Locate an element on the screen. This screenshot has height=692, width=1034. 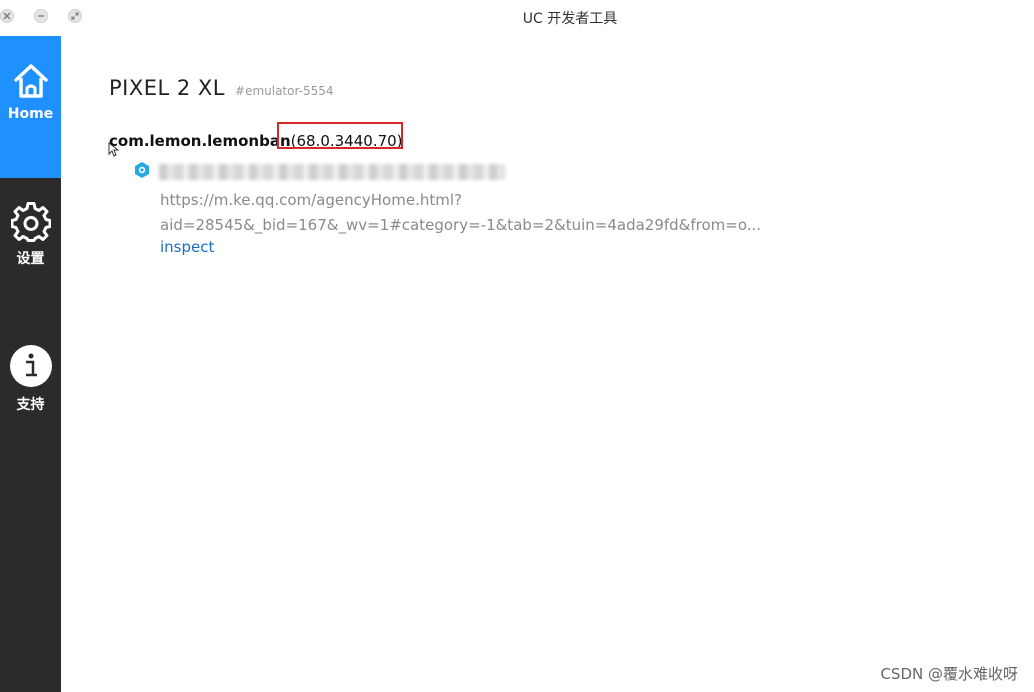
sidebar-item-home: Home is located at coordinates (30, 107).